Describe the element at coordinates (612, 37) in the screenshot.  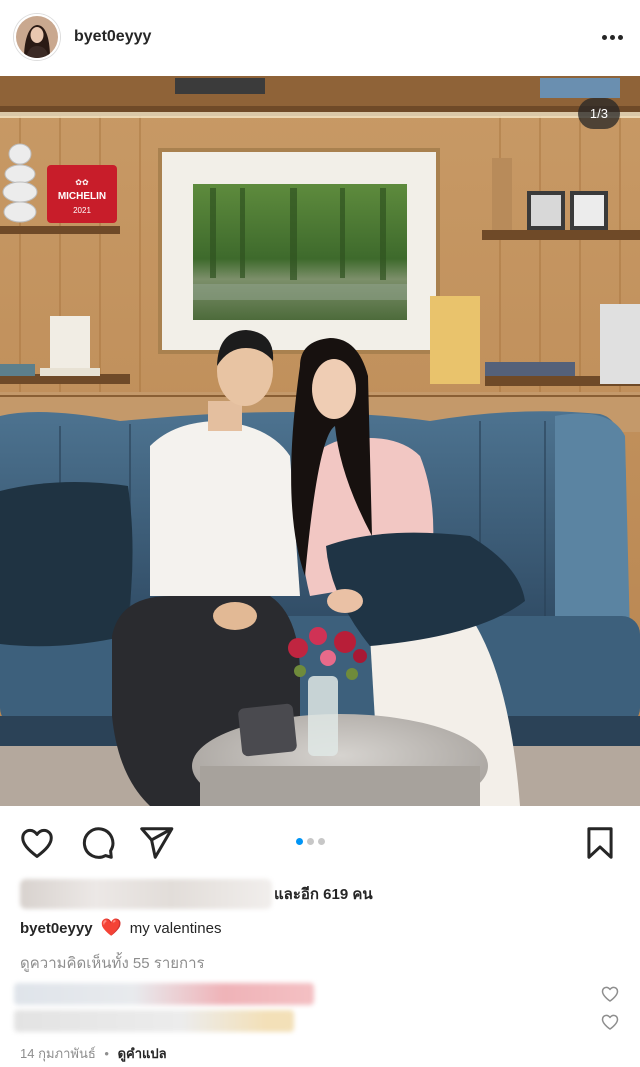
I see `more-options-icon` at that location.